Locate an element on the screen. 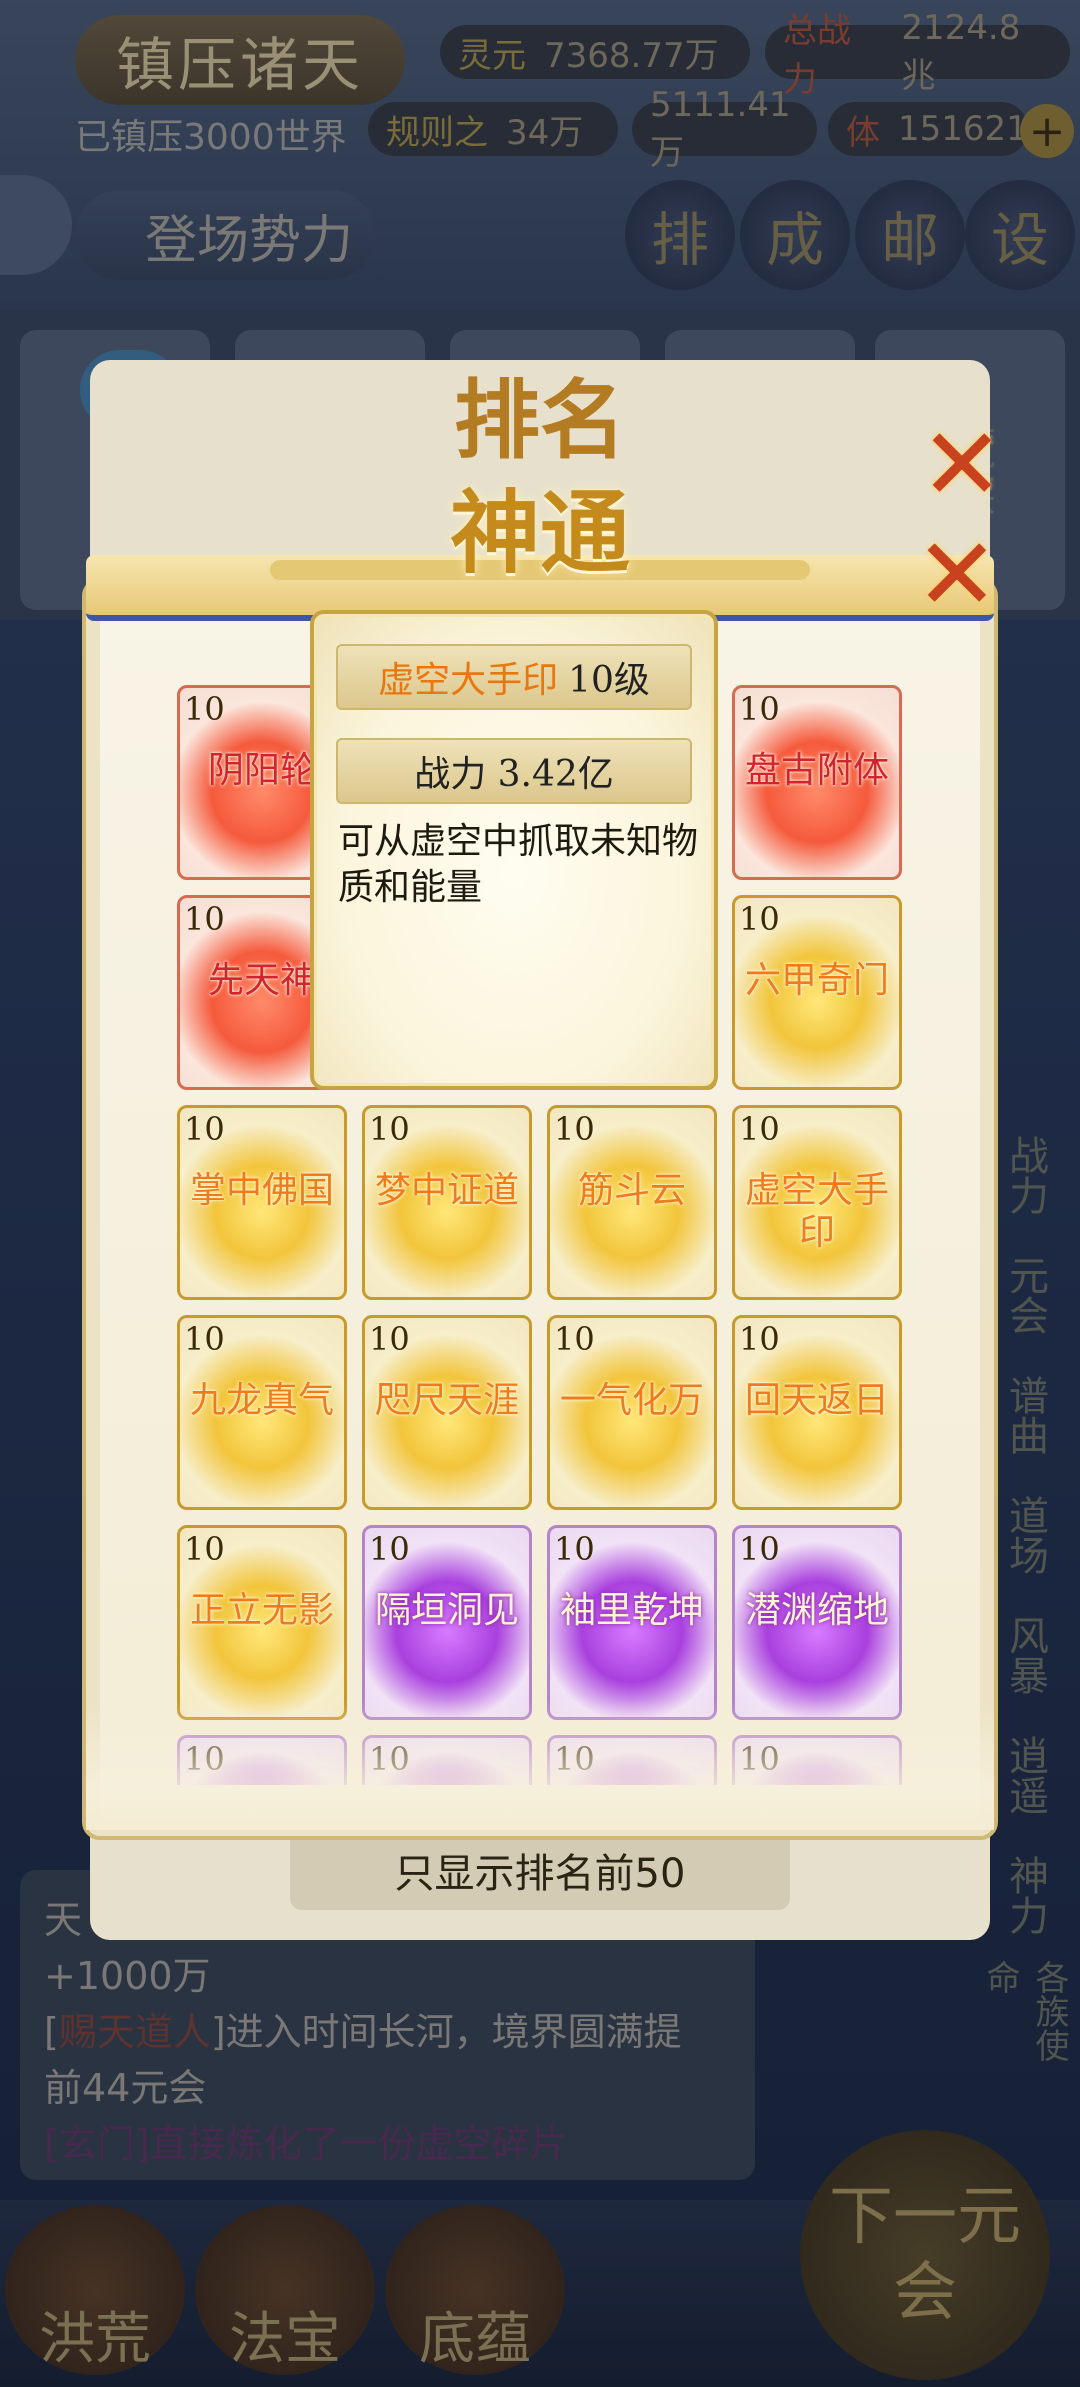  skill-card-name: 九龙真气 is located at coordinates (261, 1400).